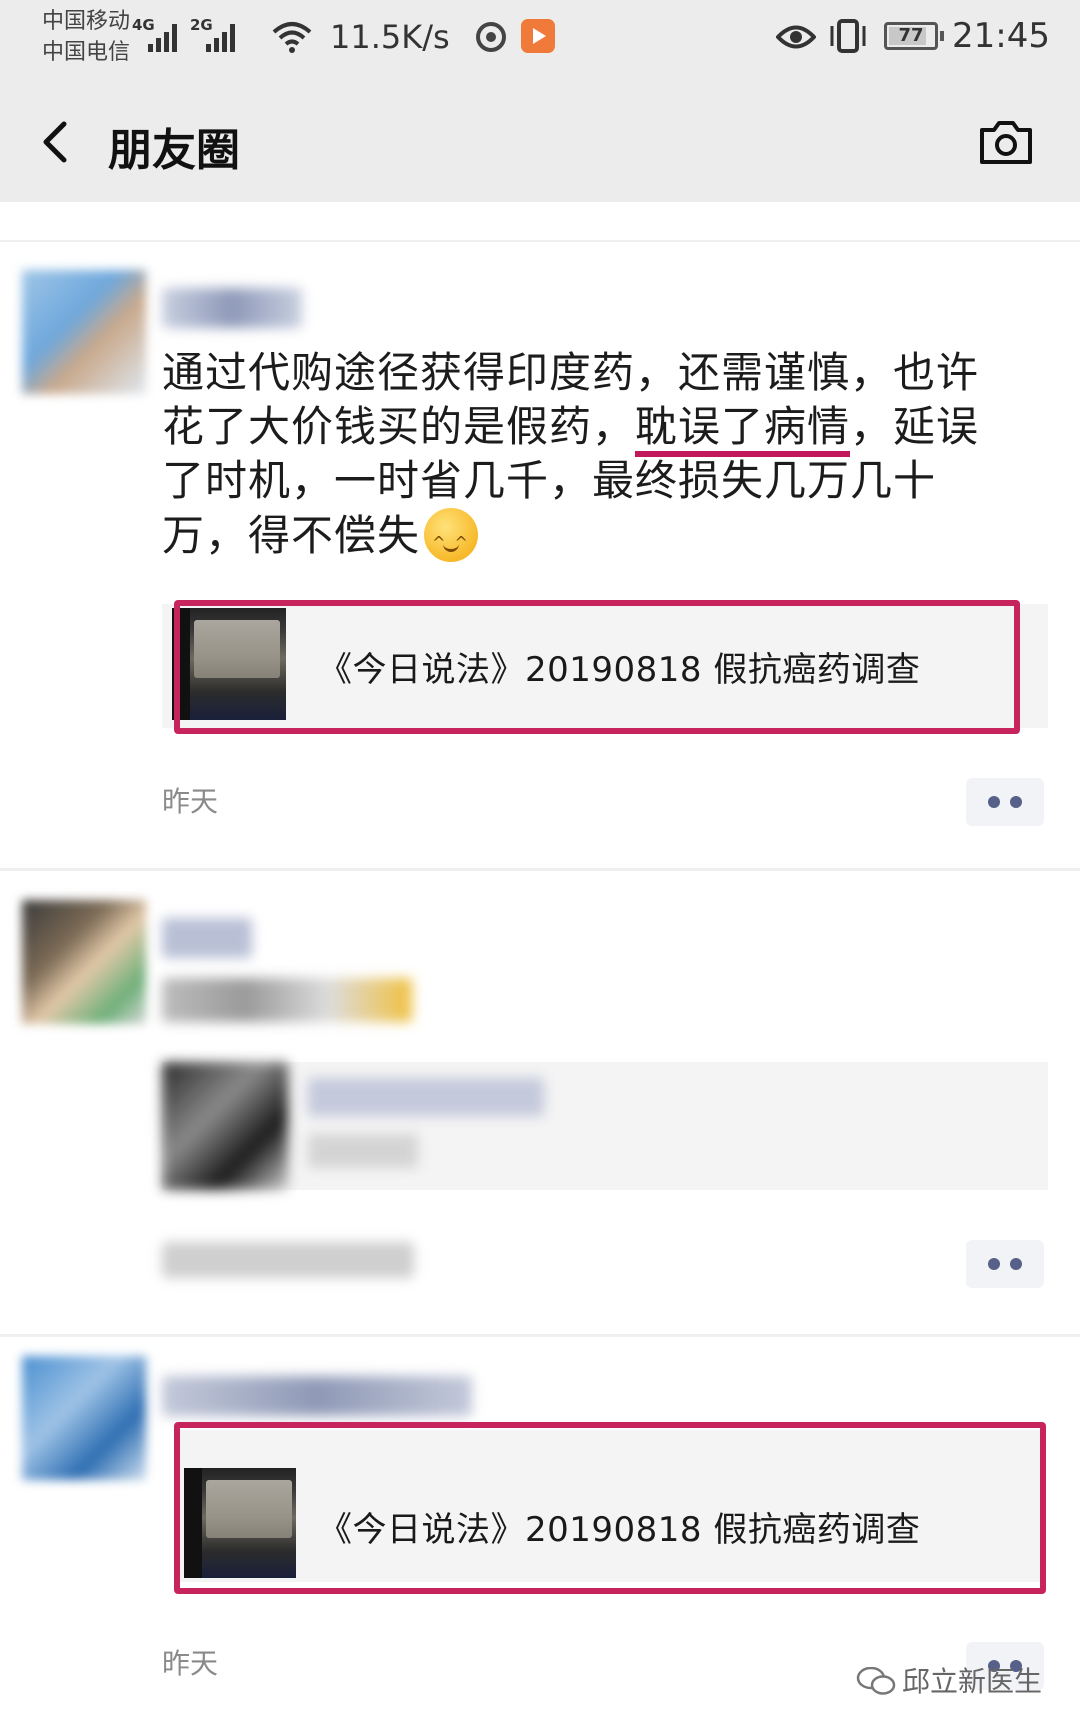  What do you see at coordinates (390, 37) in the screenshot?
I see `network-speed: 11.5K/s` at bounding box center [390, 37].